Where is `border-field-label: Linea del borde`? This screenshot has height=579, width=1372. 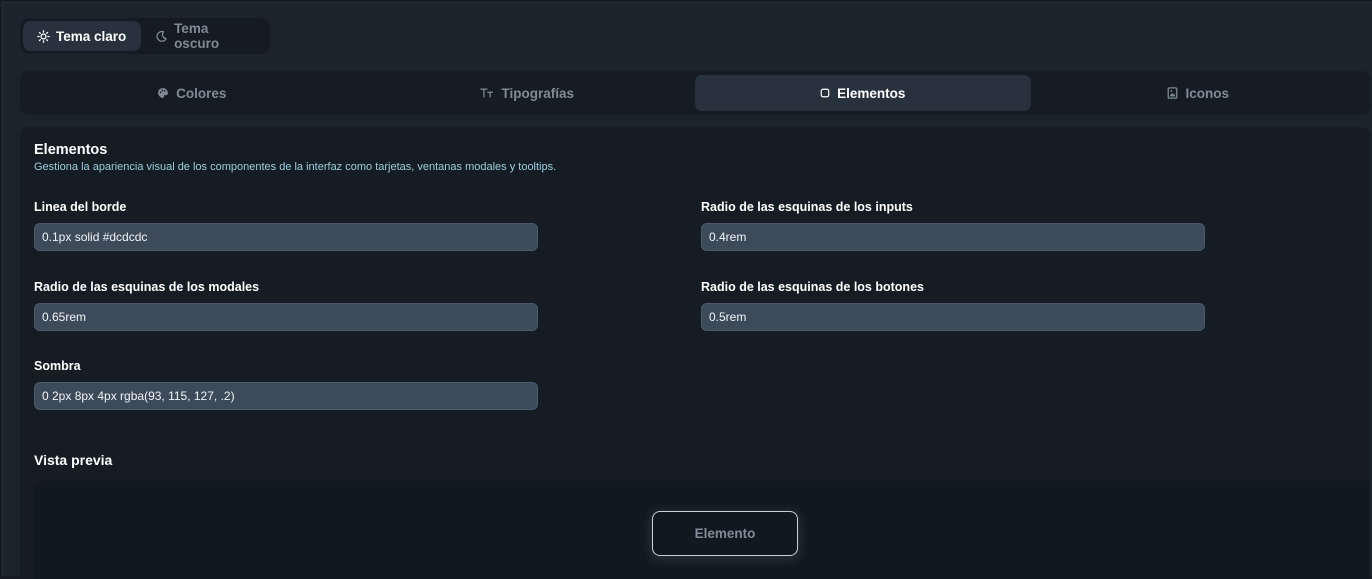 border-field-label: Linea del borde is located at coordinates (80, 207).